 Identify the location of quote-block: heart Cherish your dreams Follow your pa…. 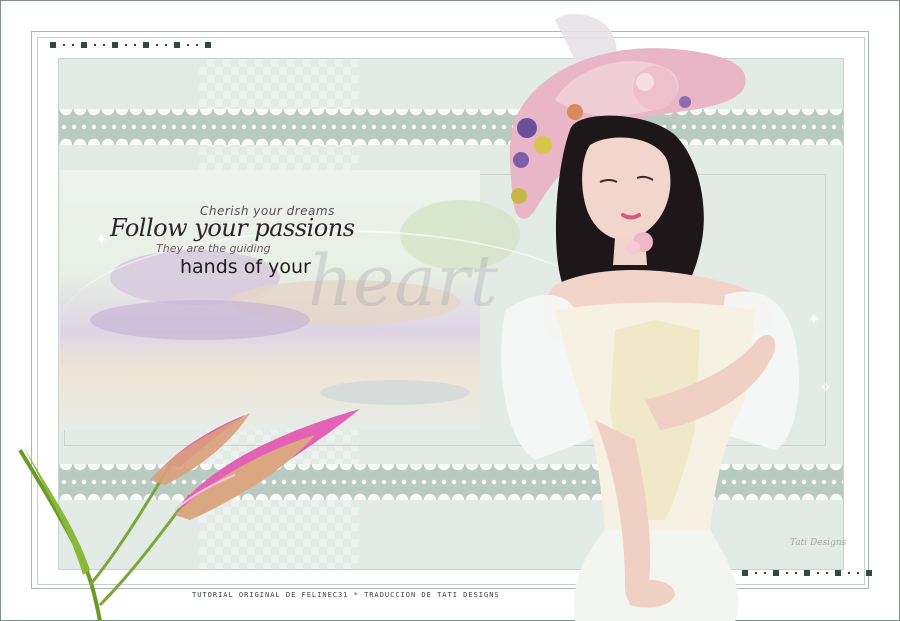
(303, 260).